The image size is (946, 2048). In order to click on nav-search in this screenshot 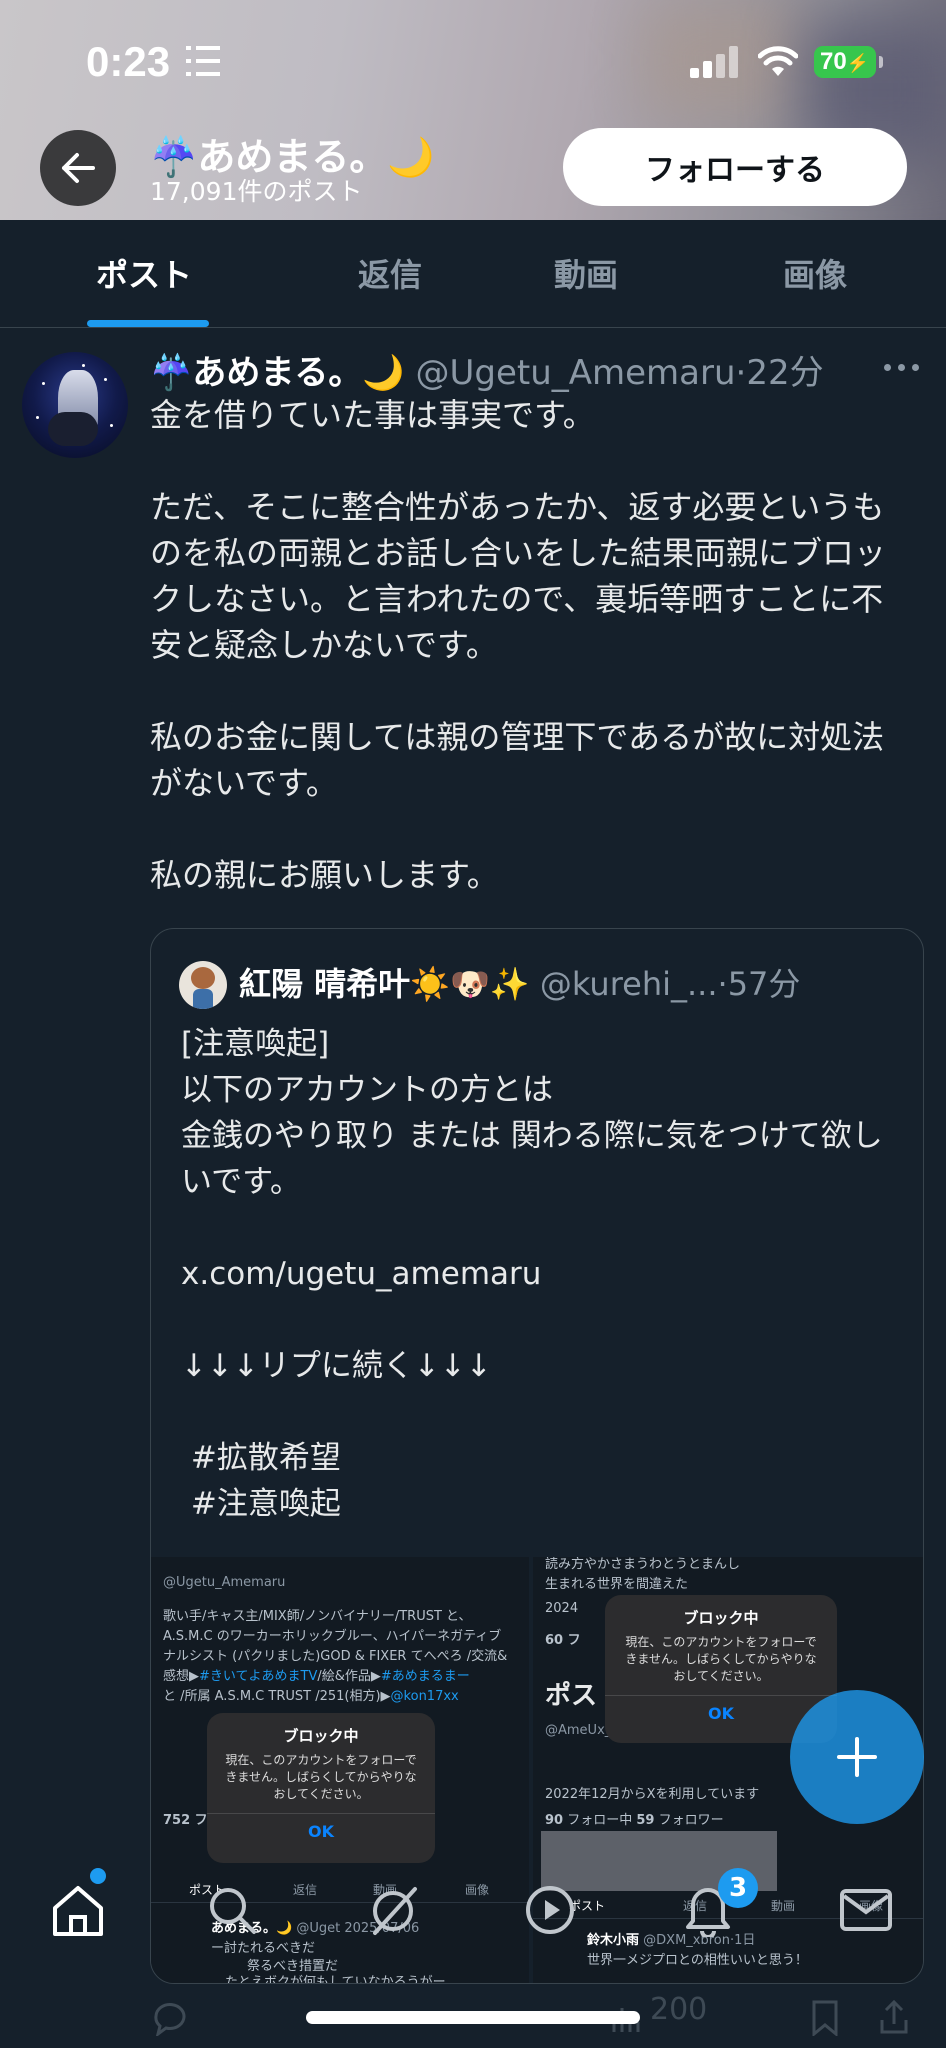, I will do `click(232, 1910)`.